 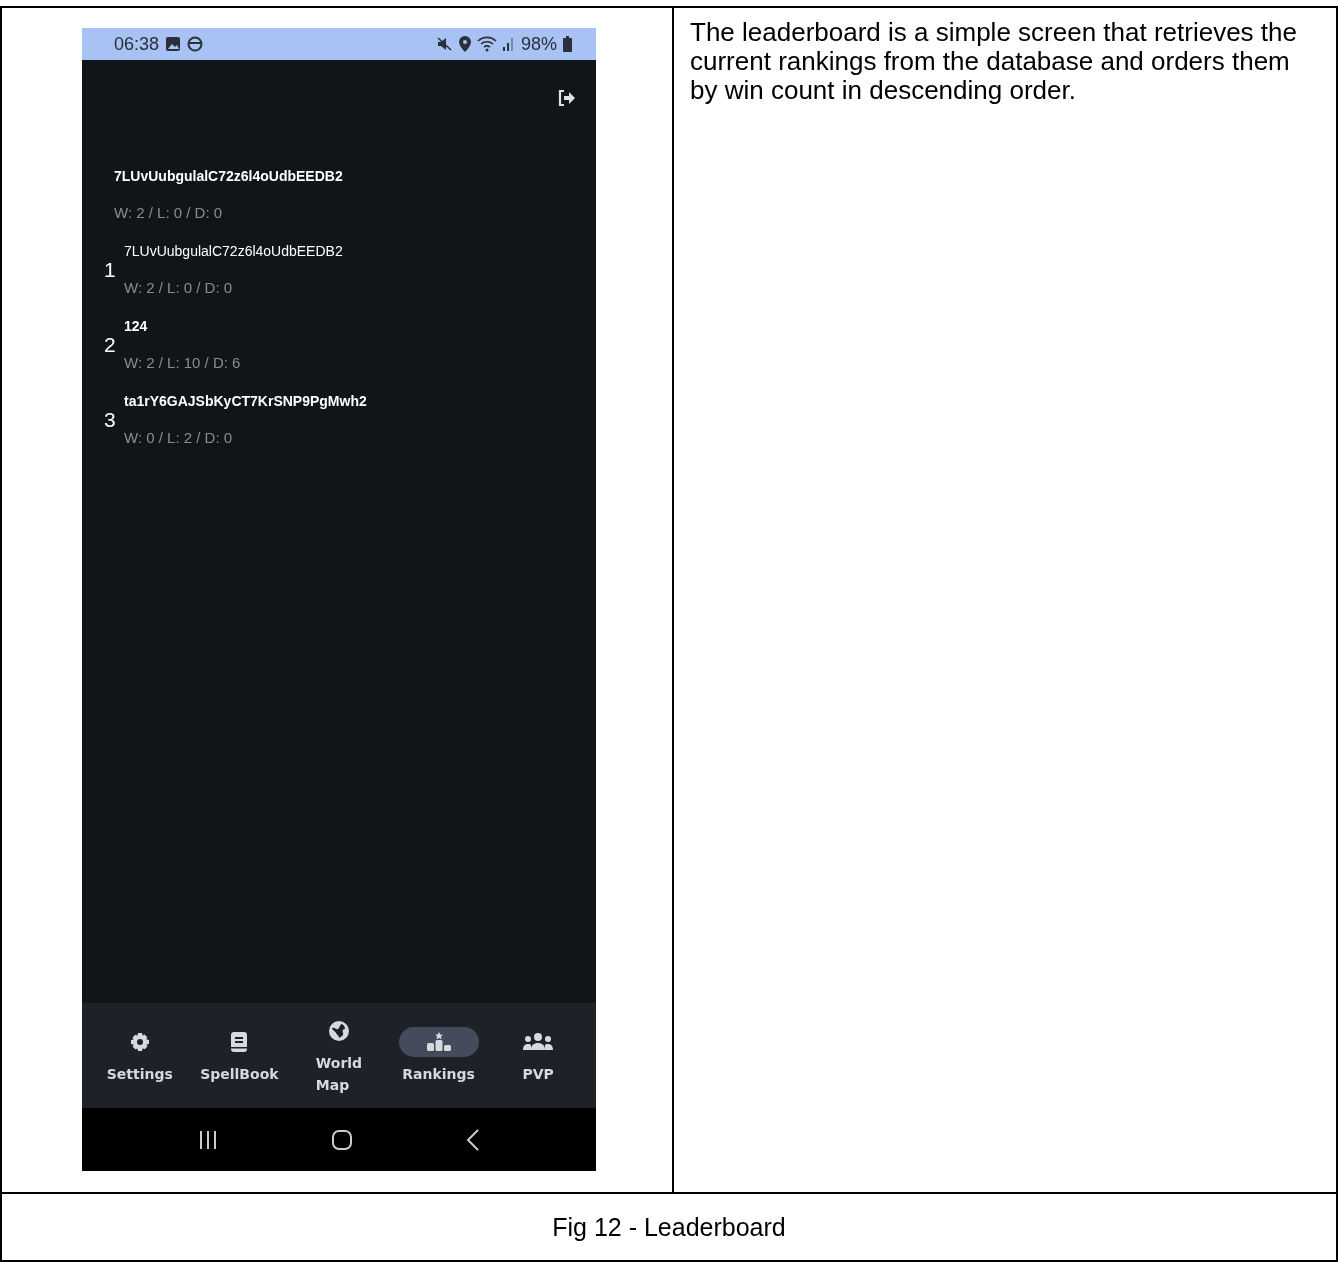 I want to click on rank-number: 1, so click(x=110, y=269).